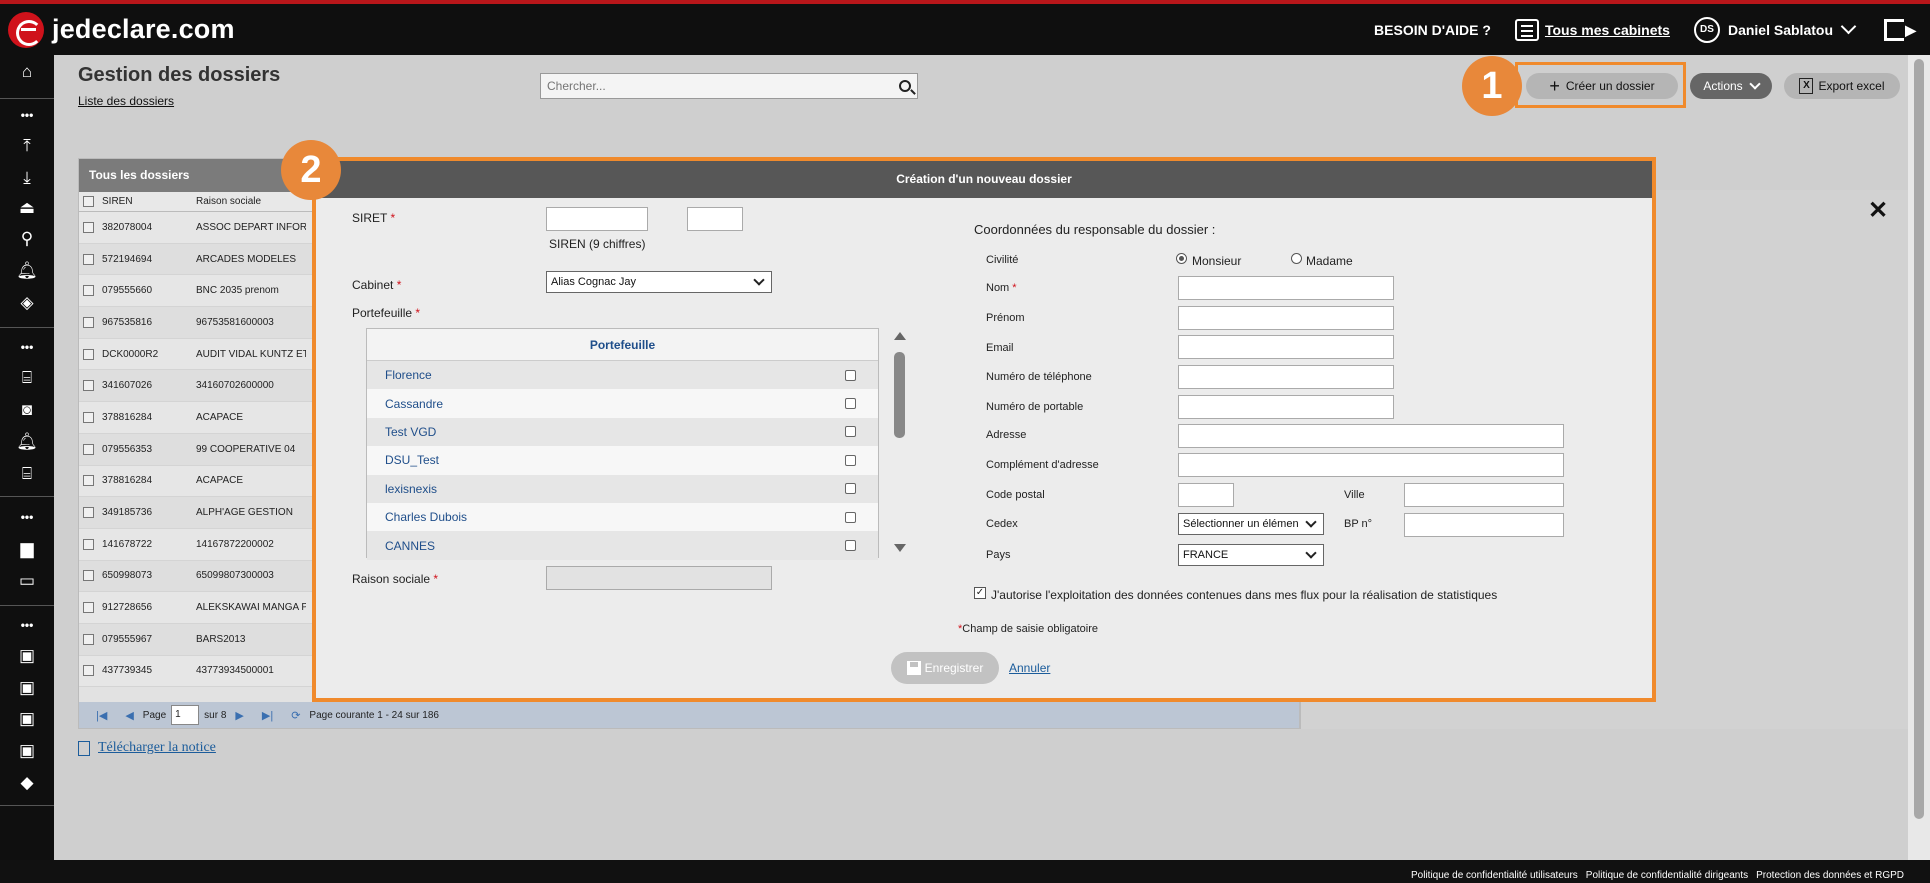 This screenshot has width=1930, height=883. I want to click on network-icon: ⚲, so click(27, 239).